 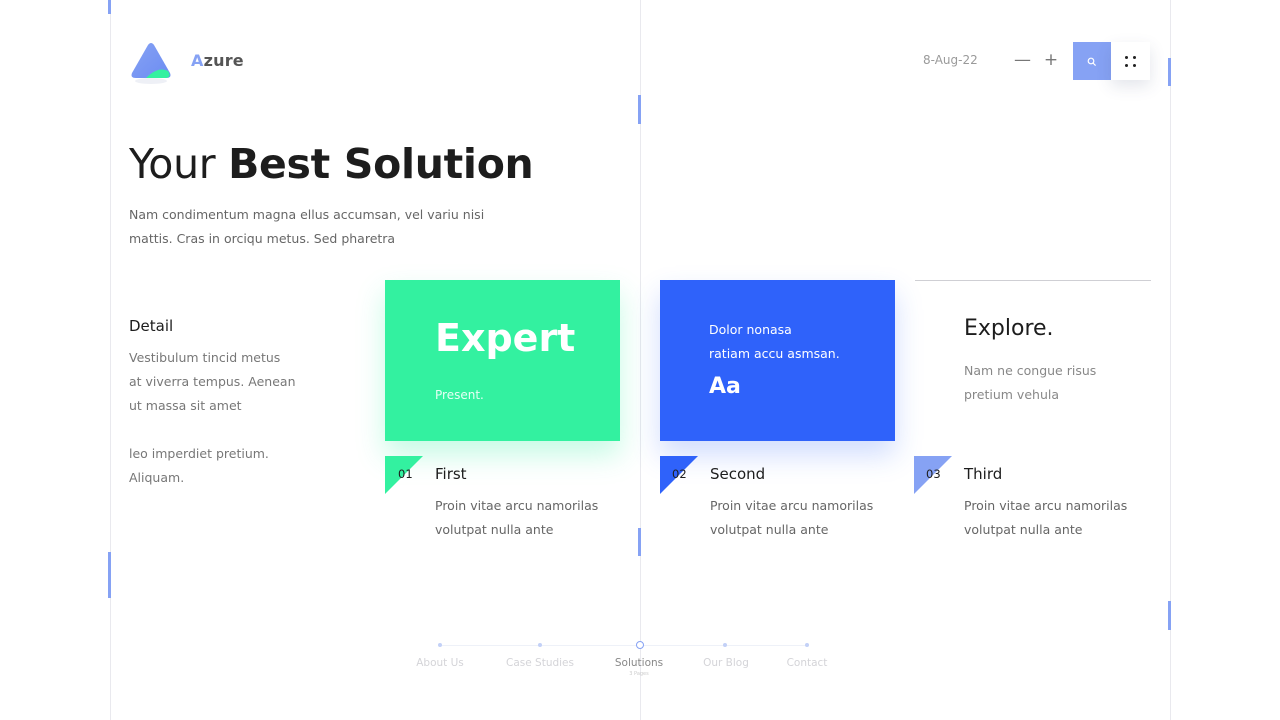 I want to click on nav-case-studies: Case Studies, so click(x=540, y=663).